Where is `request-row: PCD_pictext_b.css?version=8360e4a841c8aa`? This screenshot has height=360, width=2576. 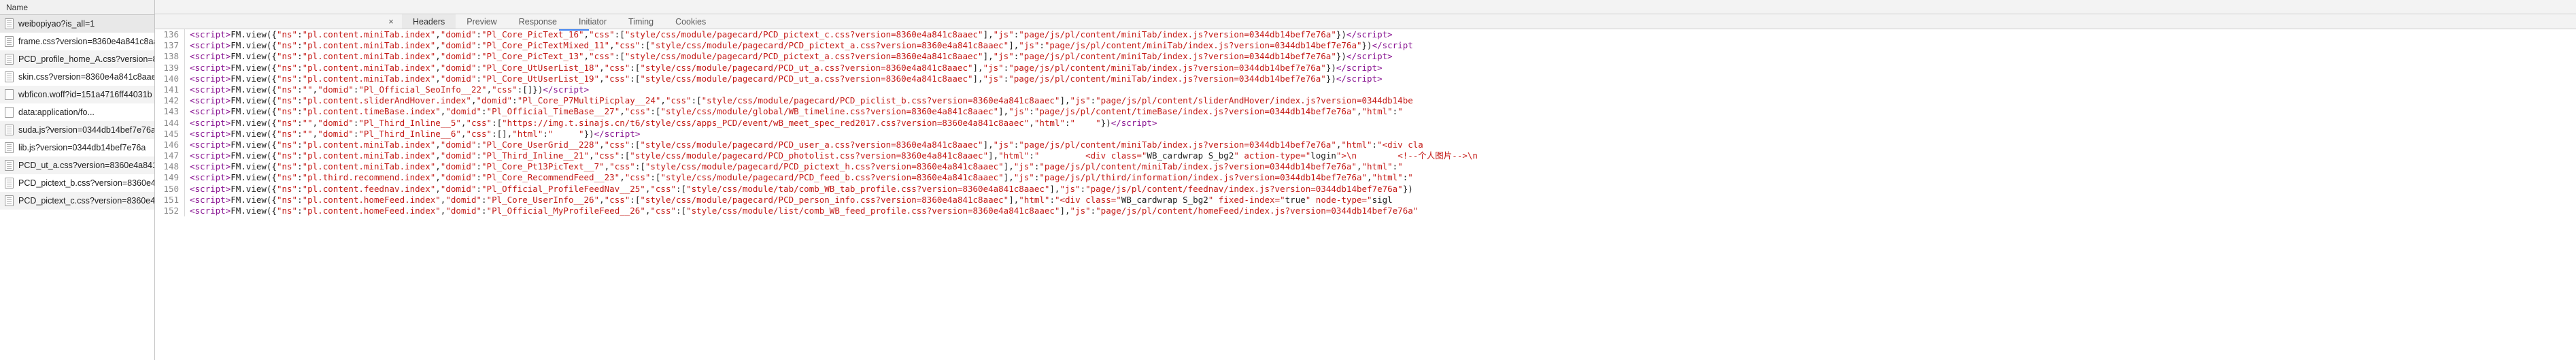
request-row: PCD_pictext_b.css?version=8360e4a841c8aa is located at coordinates (77, 183).